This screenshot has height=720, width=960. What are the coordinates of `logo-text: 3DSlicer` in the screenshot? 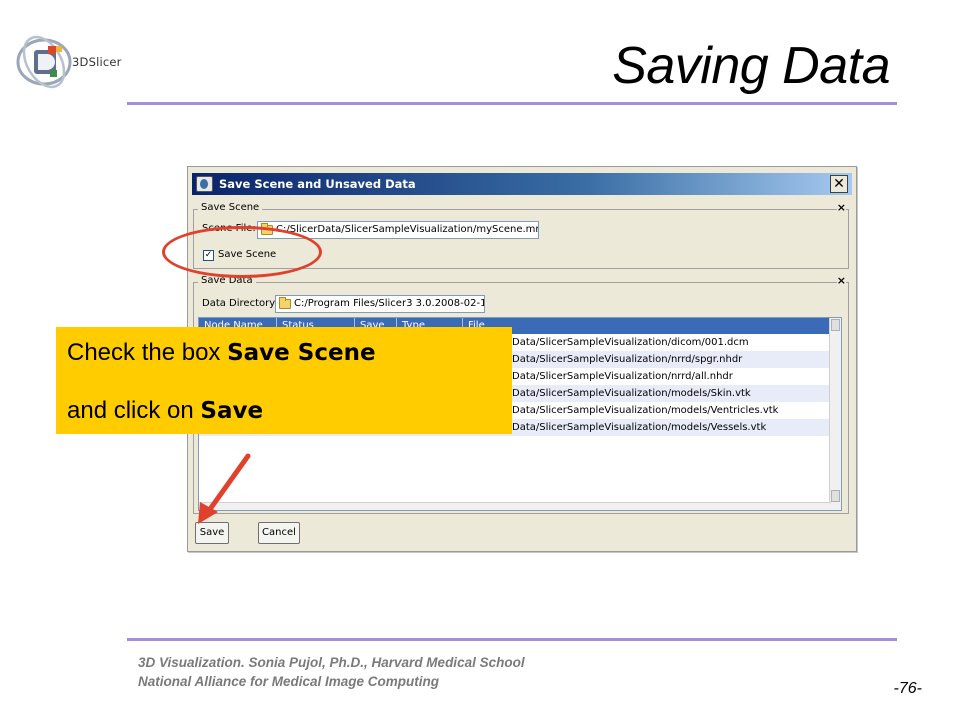 It's located at (97, 62).